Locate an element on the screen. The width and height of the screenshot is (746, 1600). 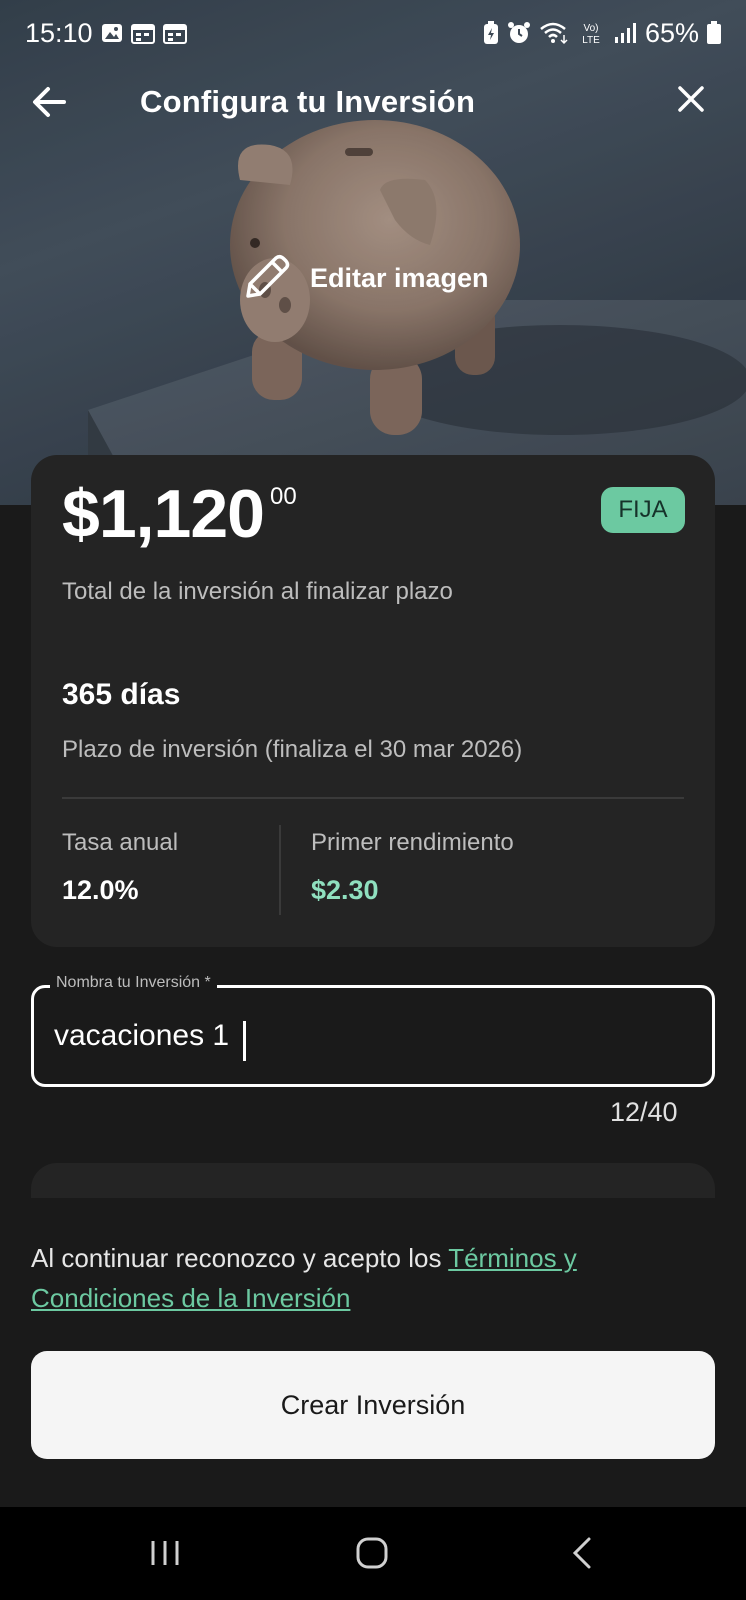
close-button is located at coordinates (698, 106).